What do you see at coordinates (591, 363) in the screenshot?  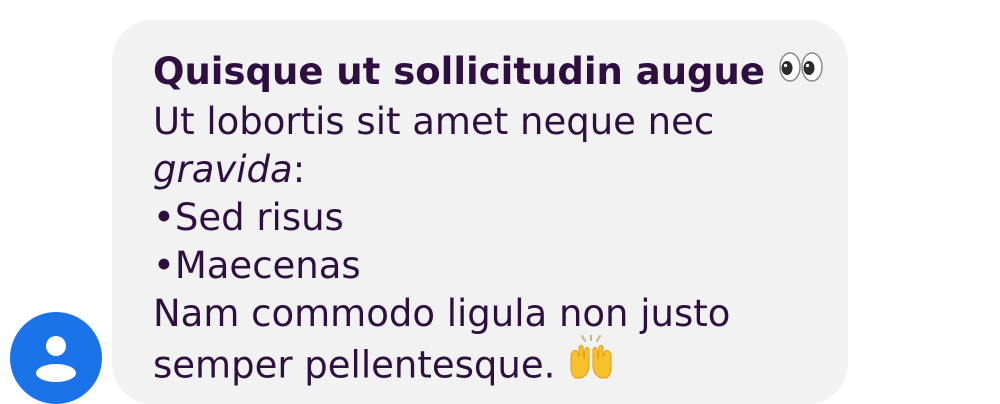 I see `raising-hands-emoji-icon` at bounding box center [591, 363].